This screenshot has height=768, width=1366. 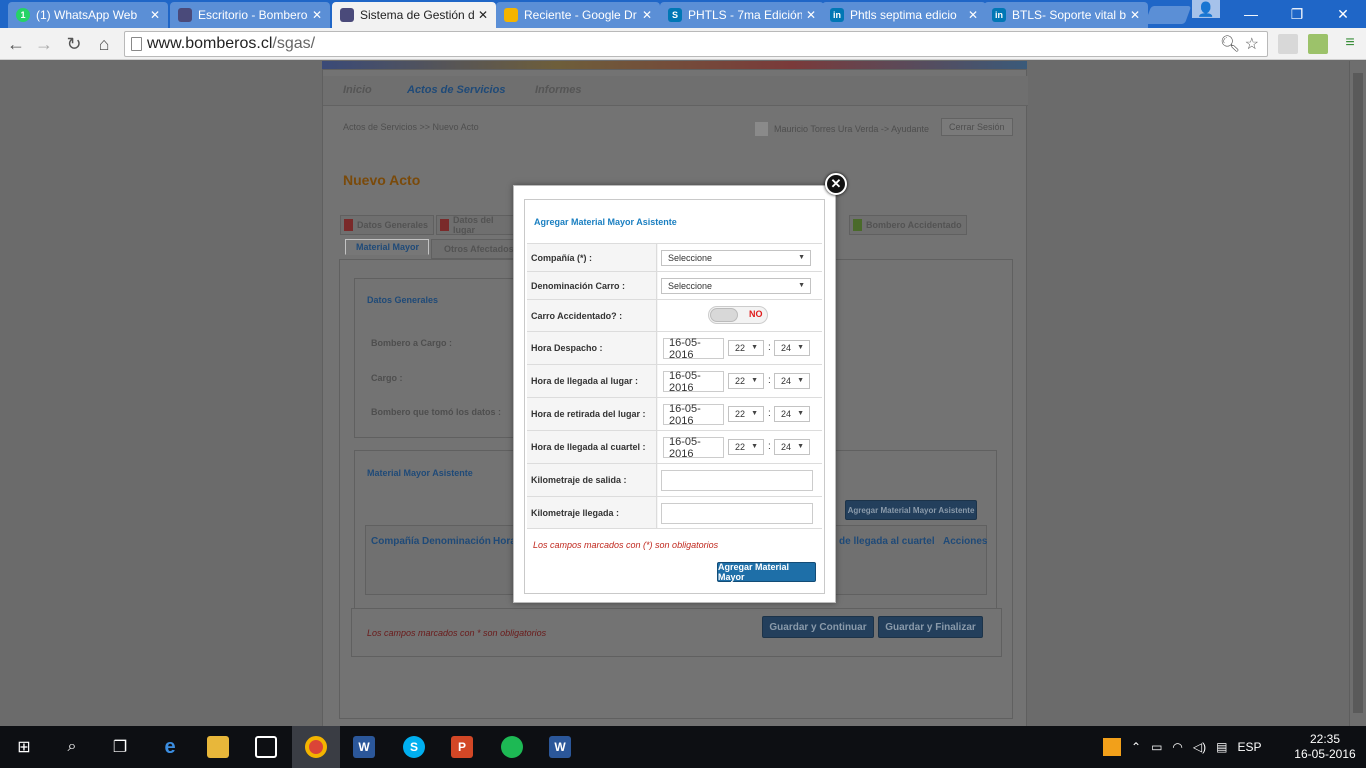 I want to click on address-bar: www.bomberos.cl/sgas/ 🔍︎ ☆, so click(x=696, y=44).